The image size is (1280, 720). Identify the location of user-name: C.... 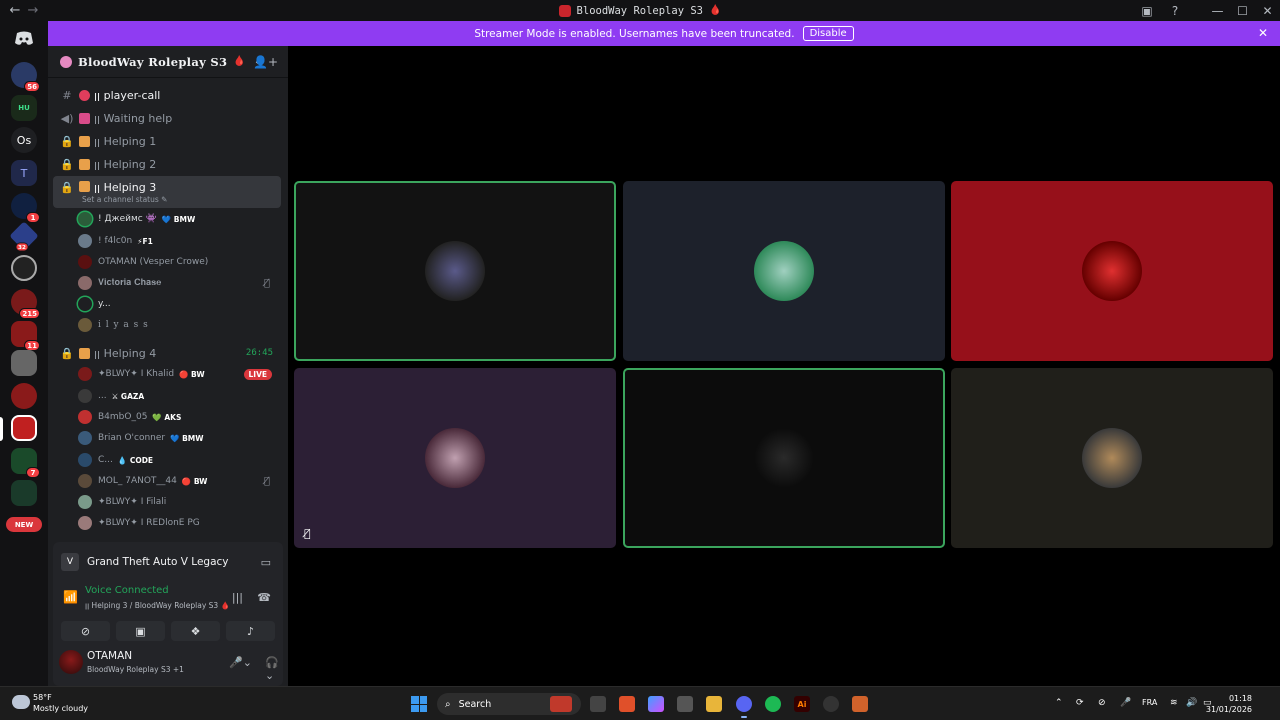
(105, 460).